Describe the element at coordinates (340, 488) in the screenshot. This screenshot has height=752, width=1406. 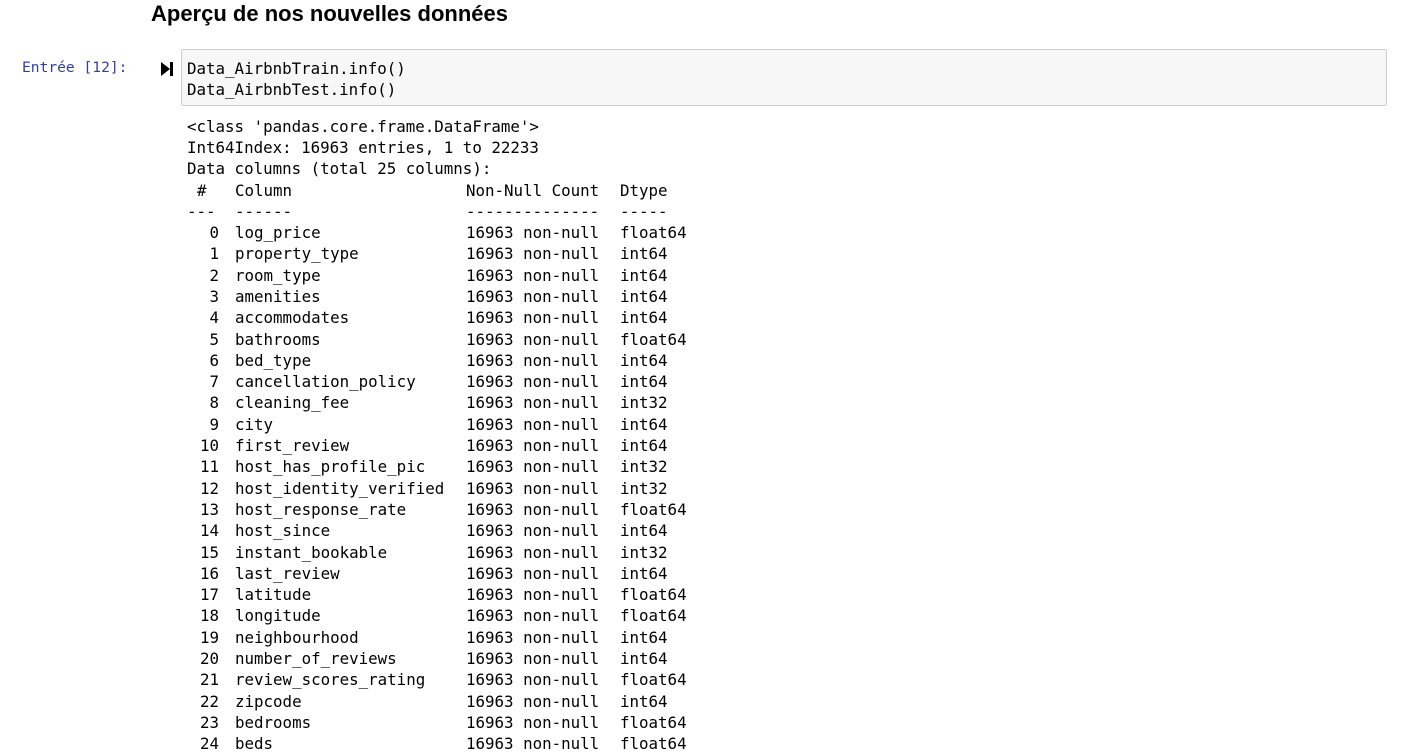
I see `row-column-name: host_identity_verified` at that location.